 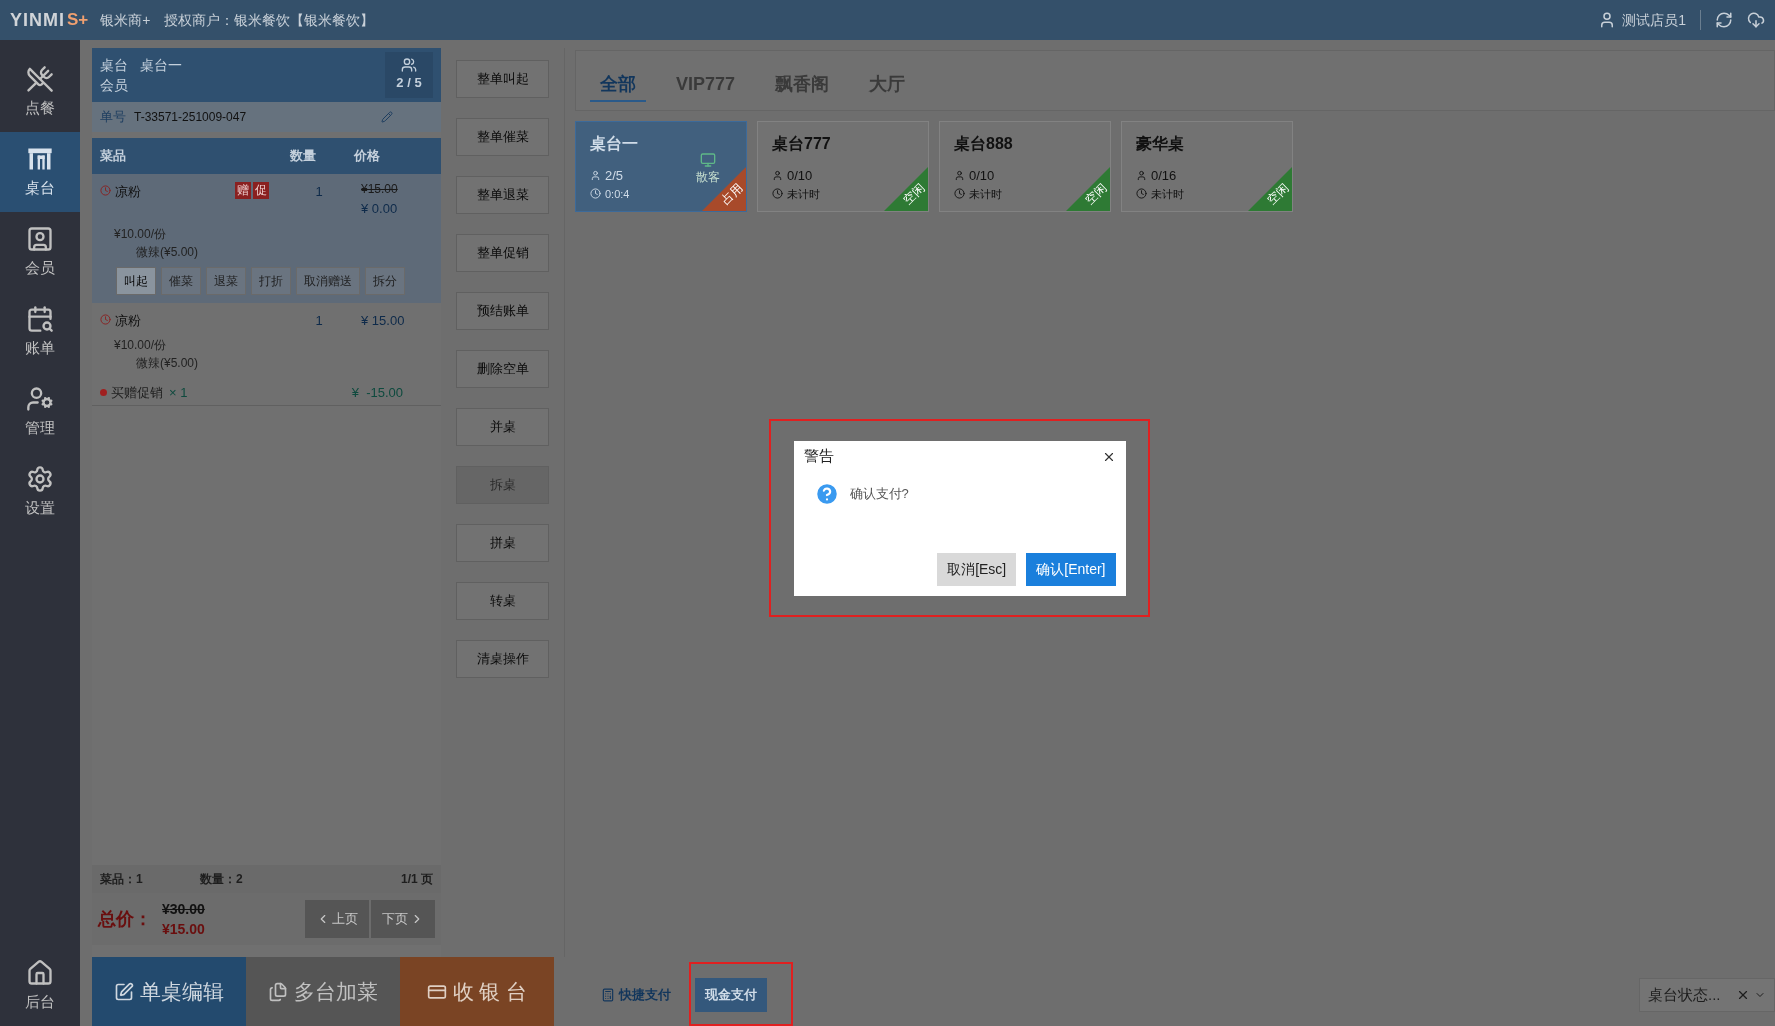 What do you see at coordinates (190, 117) in the screenshot?
I see `order-number: T-33571-251009-047` at bounding box center [190, 117].